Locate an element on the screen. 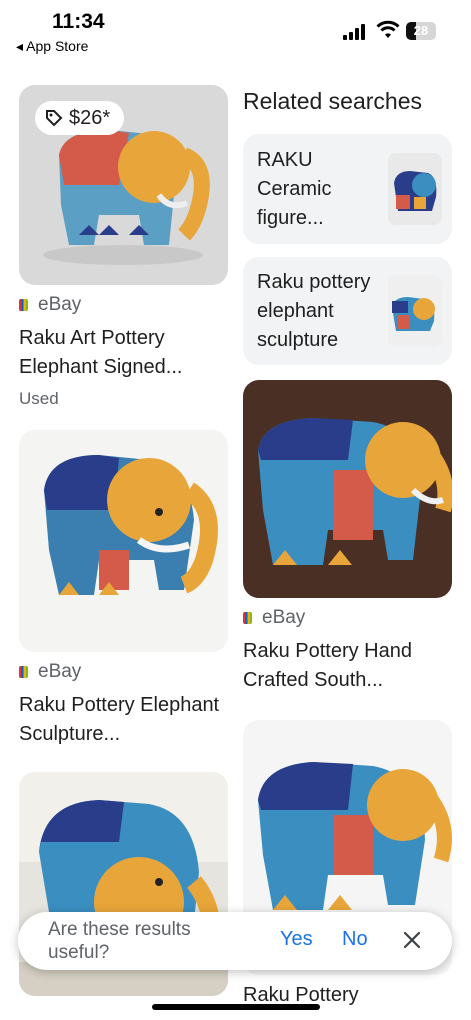 The height and width of the screenshot is (1020, 471). home-indicator is located at coordinates (236, 1007).